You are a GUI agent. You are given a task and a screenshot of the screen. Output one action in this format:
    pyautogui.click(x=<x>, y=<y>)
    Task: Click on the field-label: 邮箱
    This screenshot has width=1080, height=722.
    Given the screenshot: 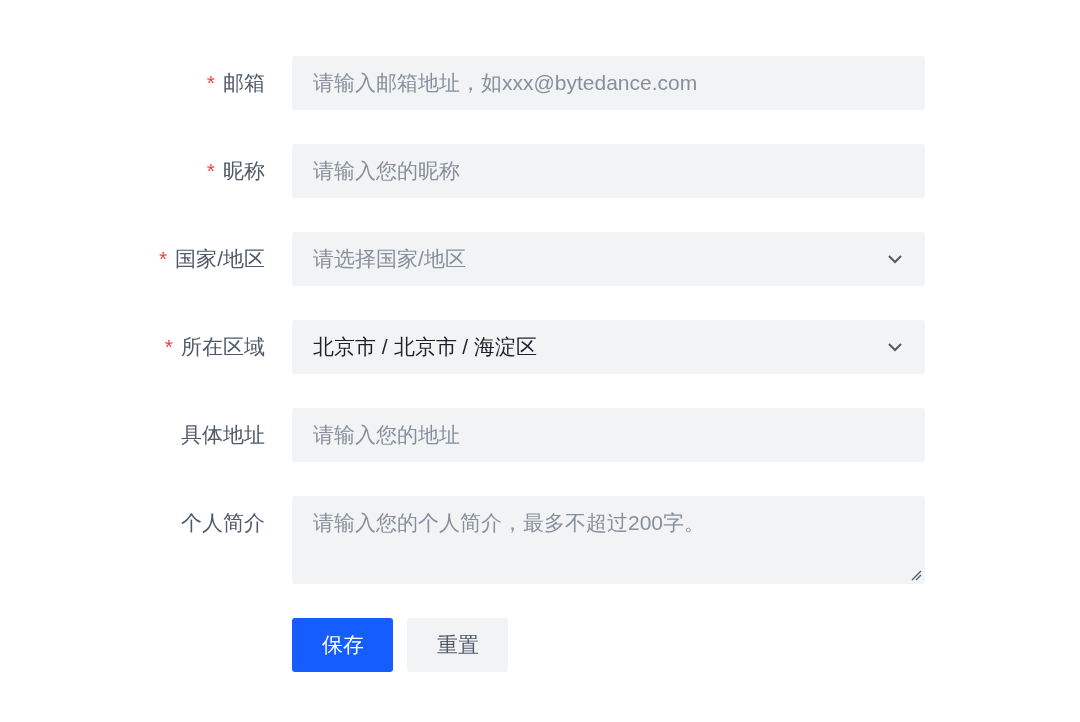 What is the action you would take?
    pyautogui.click(x=244, y=83)
    